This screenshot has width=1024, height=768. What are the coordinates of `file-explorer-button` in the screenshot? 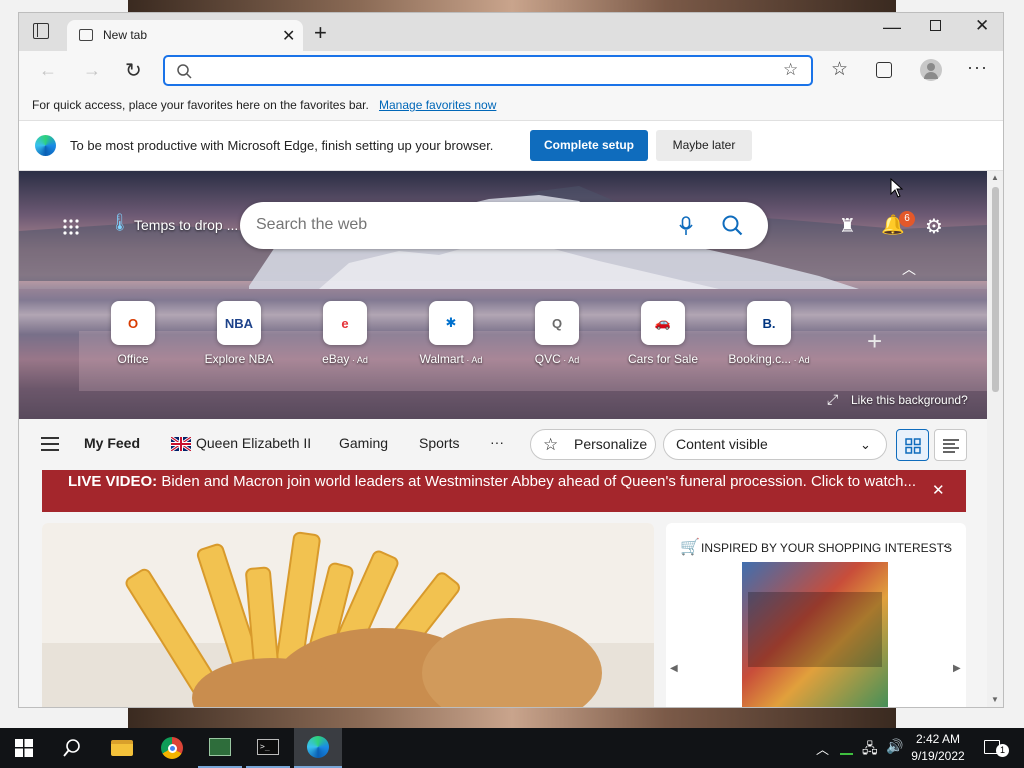 It's located at (122, 748).